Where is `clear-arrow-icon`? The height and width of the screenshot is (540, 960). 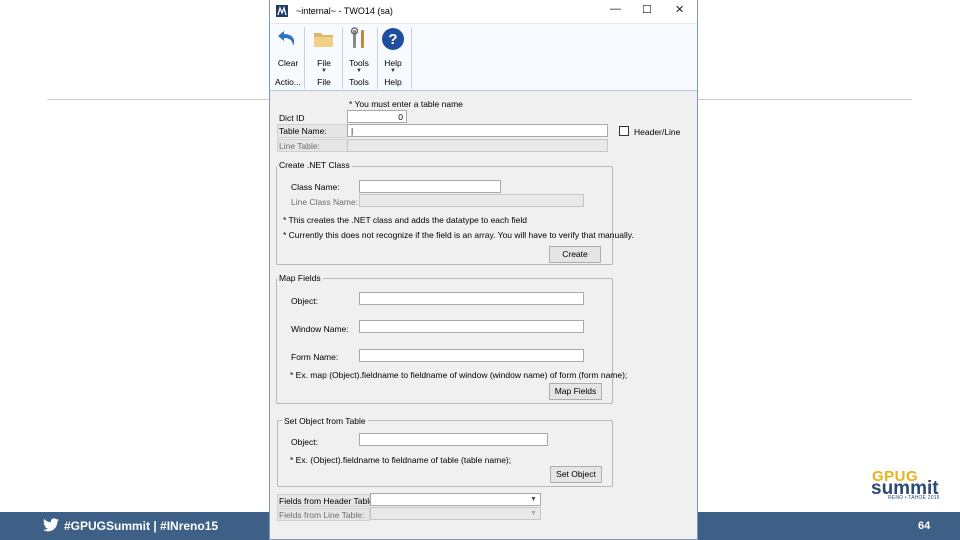 clear-arrow-icon is located at coordinates (286, 38).